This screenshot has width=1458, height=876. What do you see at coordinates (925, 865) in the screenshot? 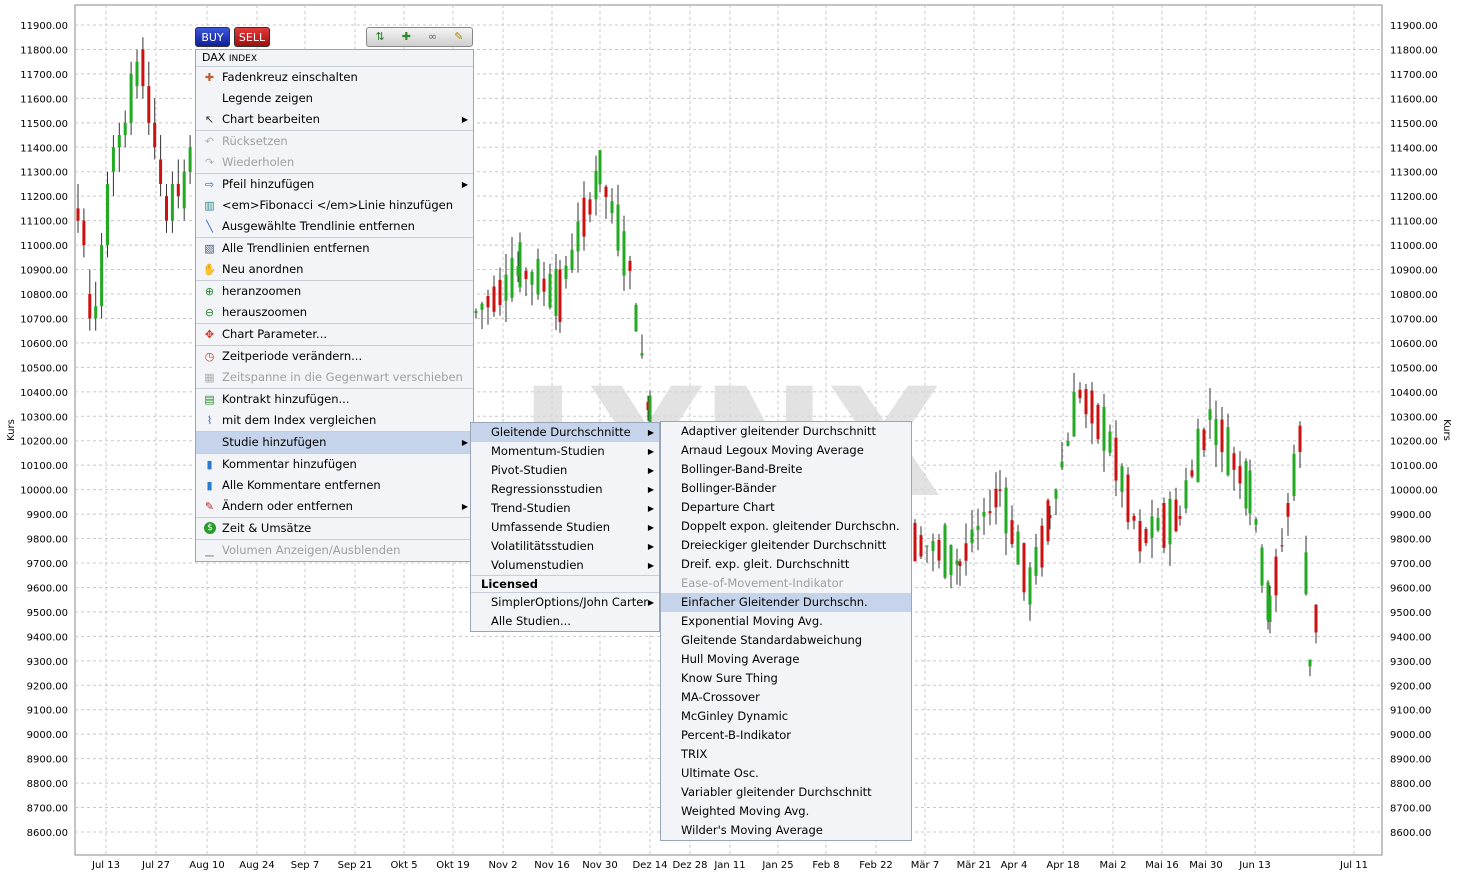
I see `x-tick-label: Mär 7` at bounding box center [925, 865].